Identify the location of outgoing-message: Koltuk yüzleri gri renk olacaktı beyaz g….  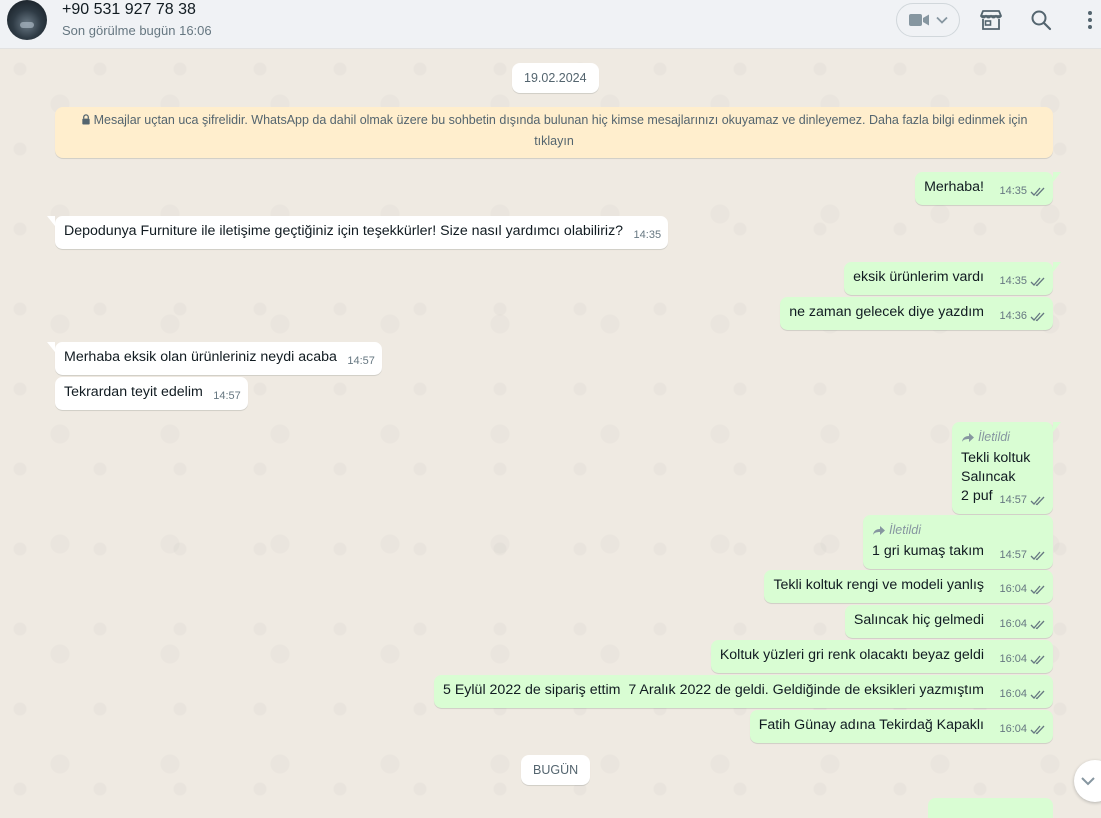
(881, 656).